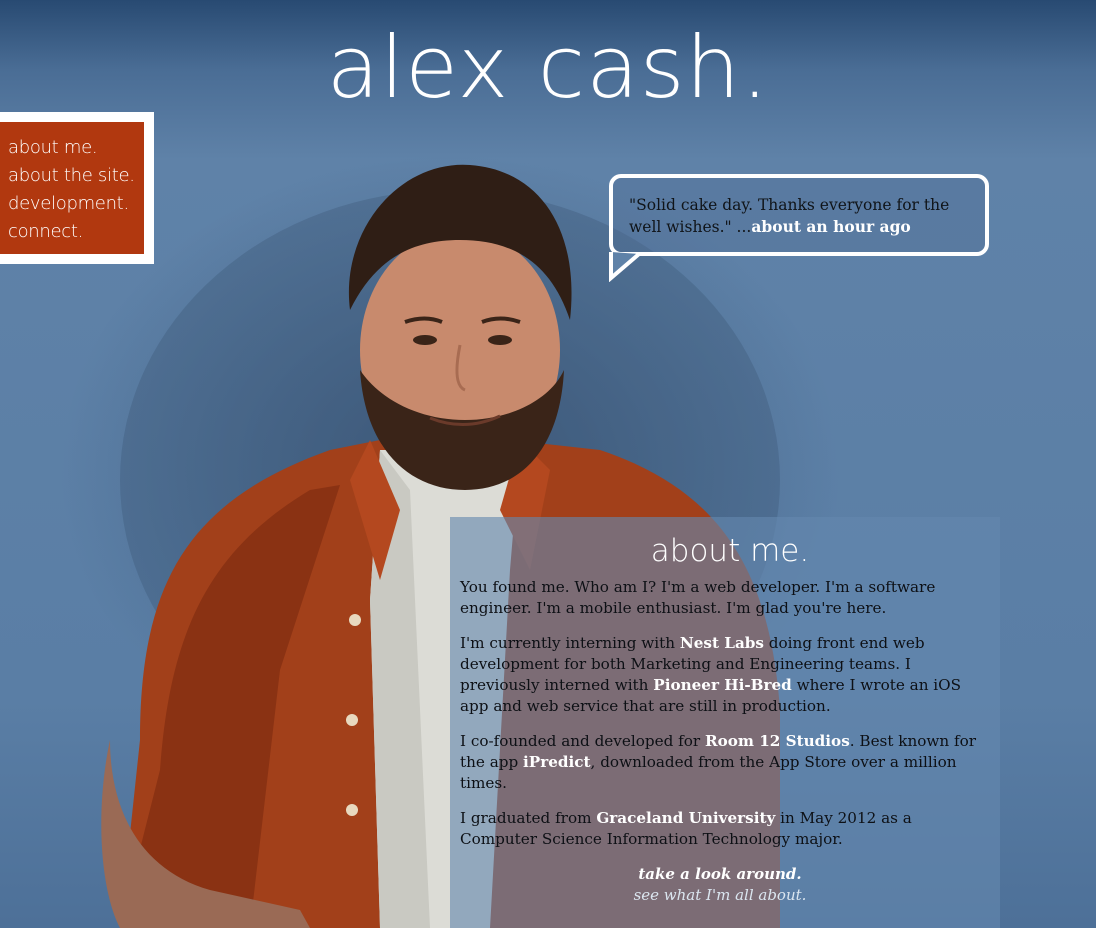  Describe the element at coordinates (625, 267) in the screenshot. I see `bubble-tail` at that location.